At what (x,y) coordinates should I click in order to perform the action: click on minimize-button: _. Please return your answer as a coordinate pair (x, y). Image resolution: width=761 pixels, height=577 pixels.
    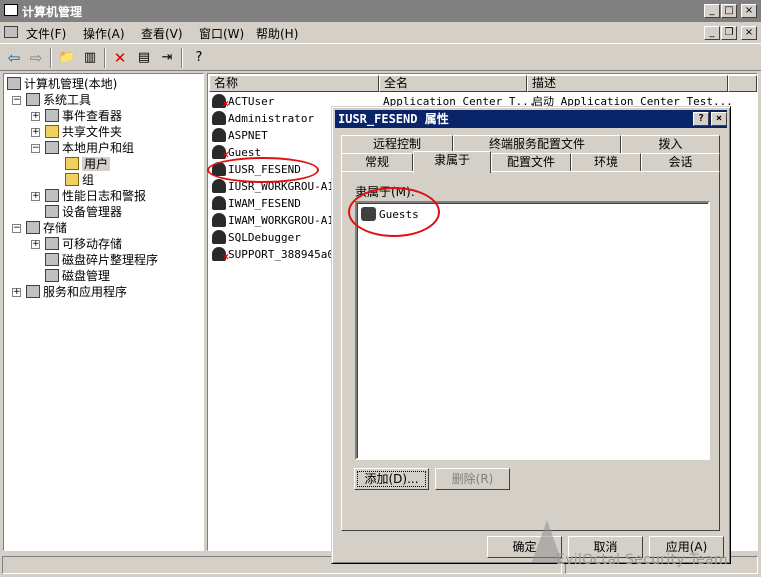
    Looking at the image, I should click on (712, 11).